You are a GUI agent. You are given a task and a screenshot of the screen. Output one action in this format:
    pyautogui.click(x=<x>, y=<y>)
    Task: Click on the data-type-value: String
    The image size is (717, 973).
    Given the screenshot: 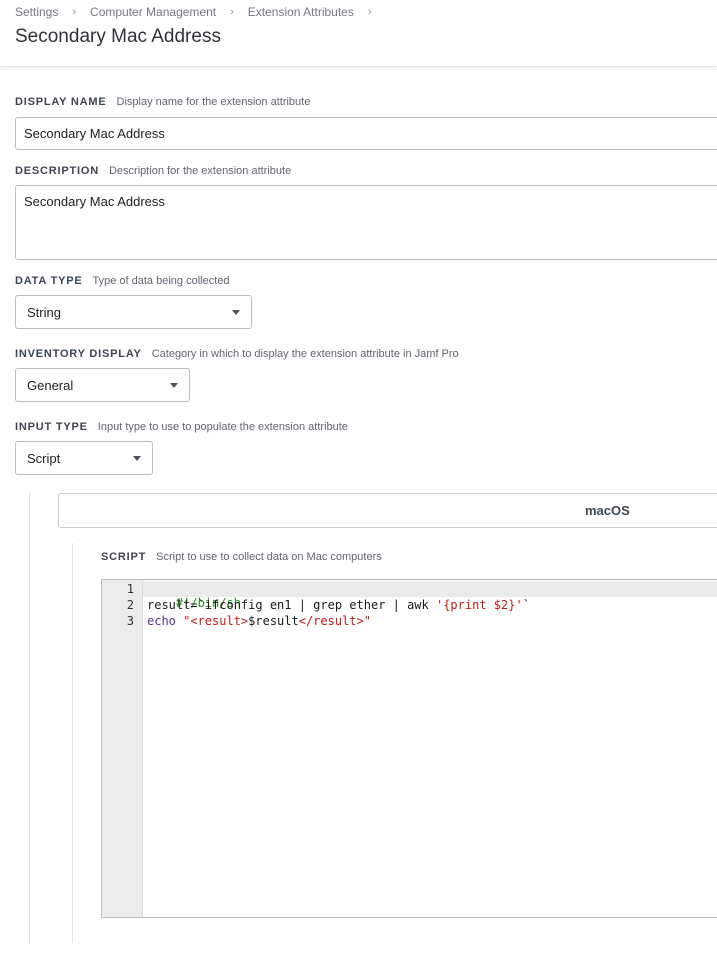 What is the action you would take?
    pyautogui.click(x=44, y=312)
    